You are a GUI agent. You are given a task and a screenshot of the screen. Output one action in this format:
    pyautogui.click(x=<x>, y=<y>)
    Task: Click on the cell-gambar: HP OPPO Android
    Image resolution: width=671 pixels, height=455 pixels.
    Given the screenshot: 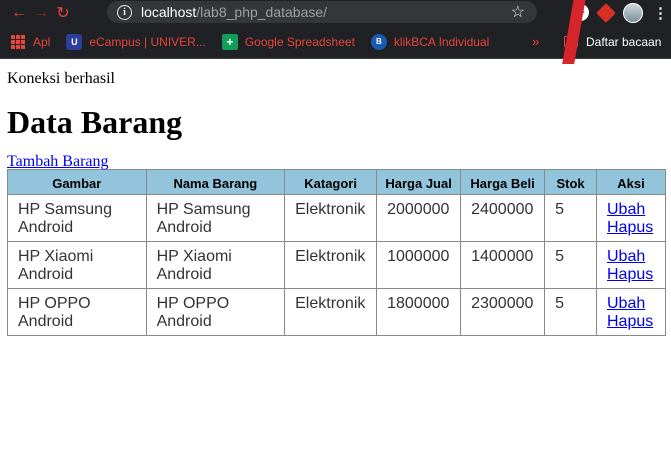 What is the action you would take?
    pyautogui.click(x=77, y=312)
    